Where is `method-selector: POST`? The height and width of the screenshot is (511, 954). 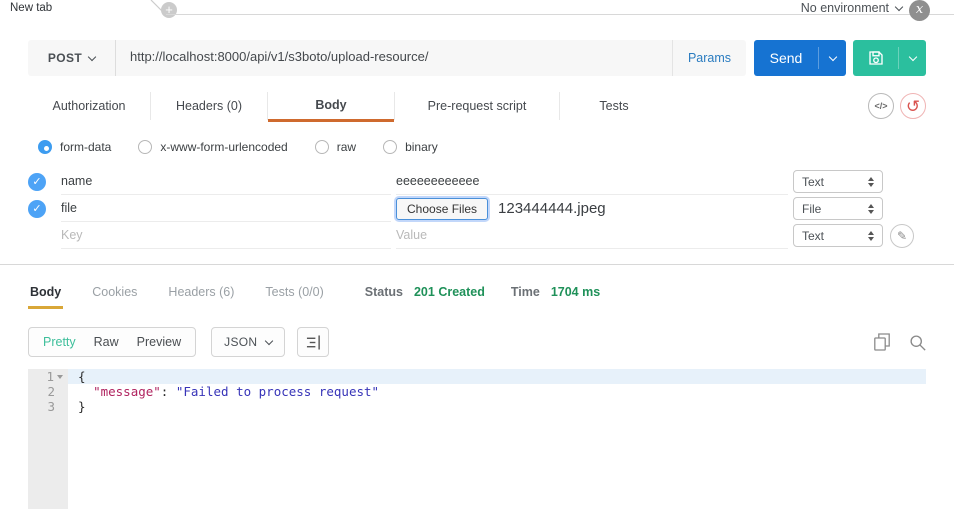 method-selector: POST is located at coordinates (72, 58).